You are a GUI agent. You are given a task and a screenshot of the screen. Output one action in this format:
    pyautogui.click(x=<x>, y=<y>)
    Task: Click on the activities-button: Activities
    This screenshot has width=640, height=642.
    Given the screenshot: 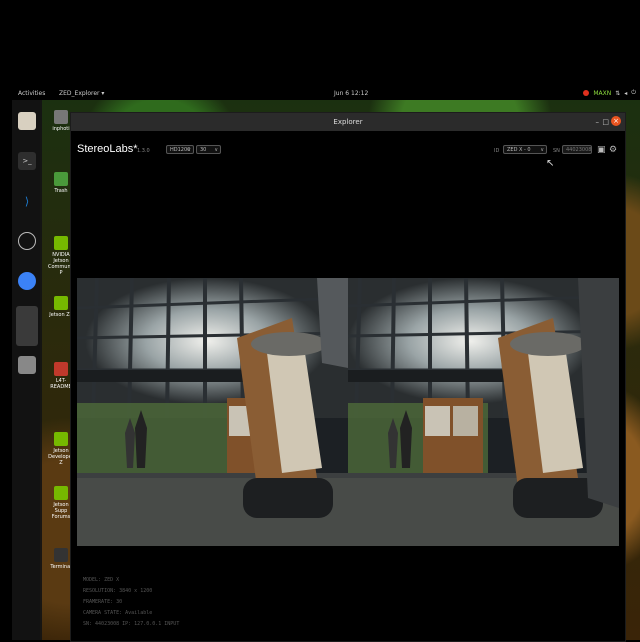 What is the action you would take?
    pyautogui.click(x=31, y=93)
    